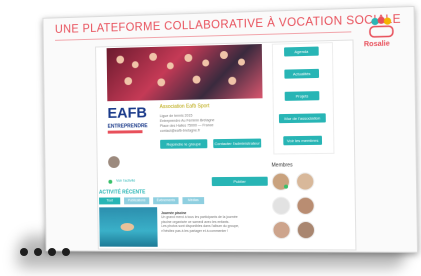  What do you see at coordinates (376, 44) in the screenshot?
I see `brand-name: Rosalie` at bounding box center [376, 44].